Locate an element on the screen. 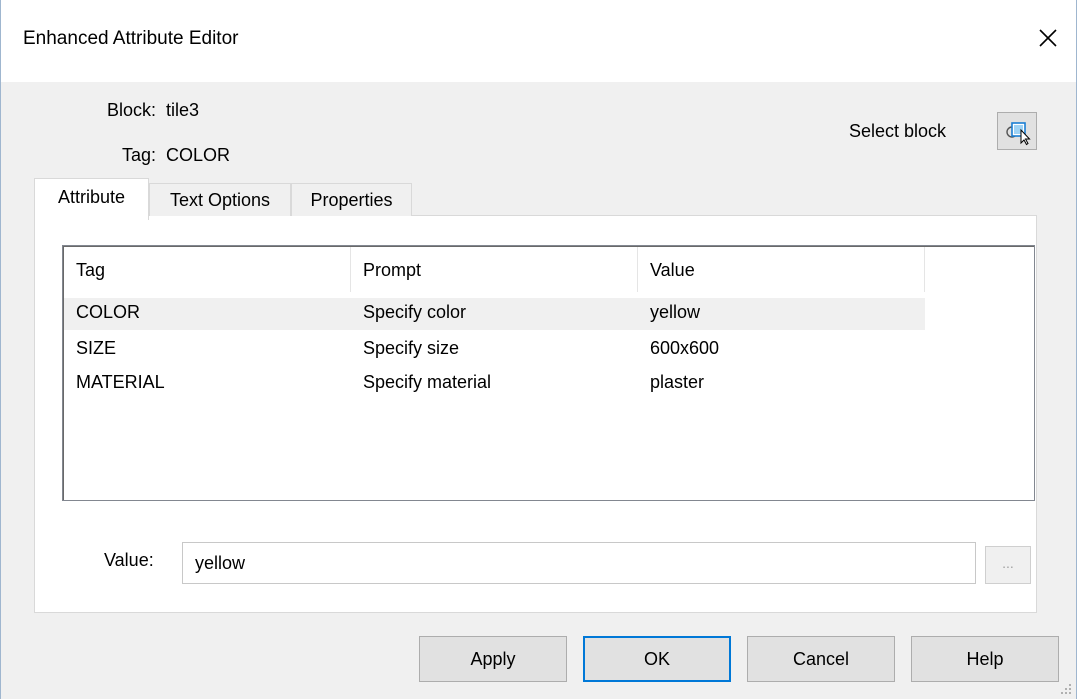 This screenshot has width=1077, height=699. apply-button: Apply is located at coordinates (493, 659).